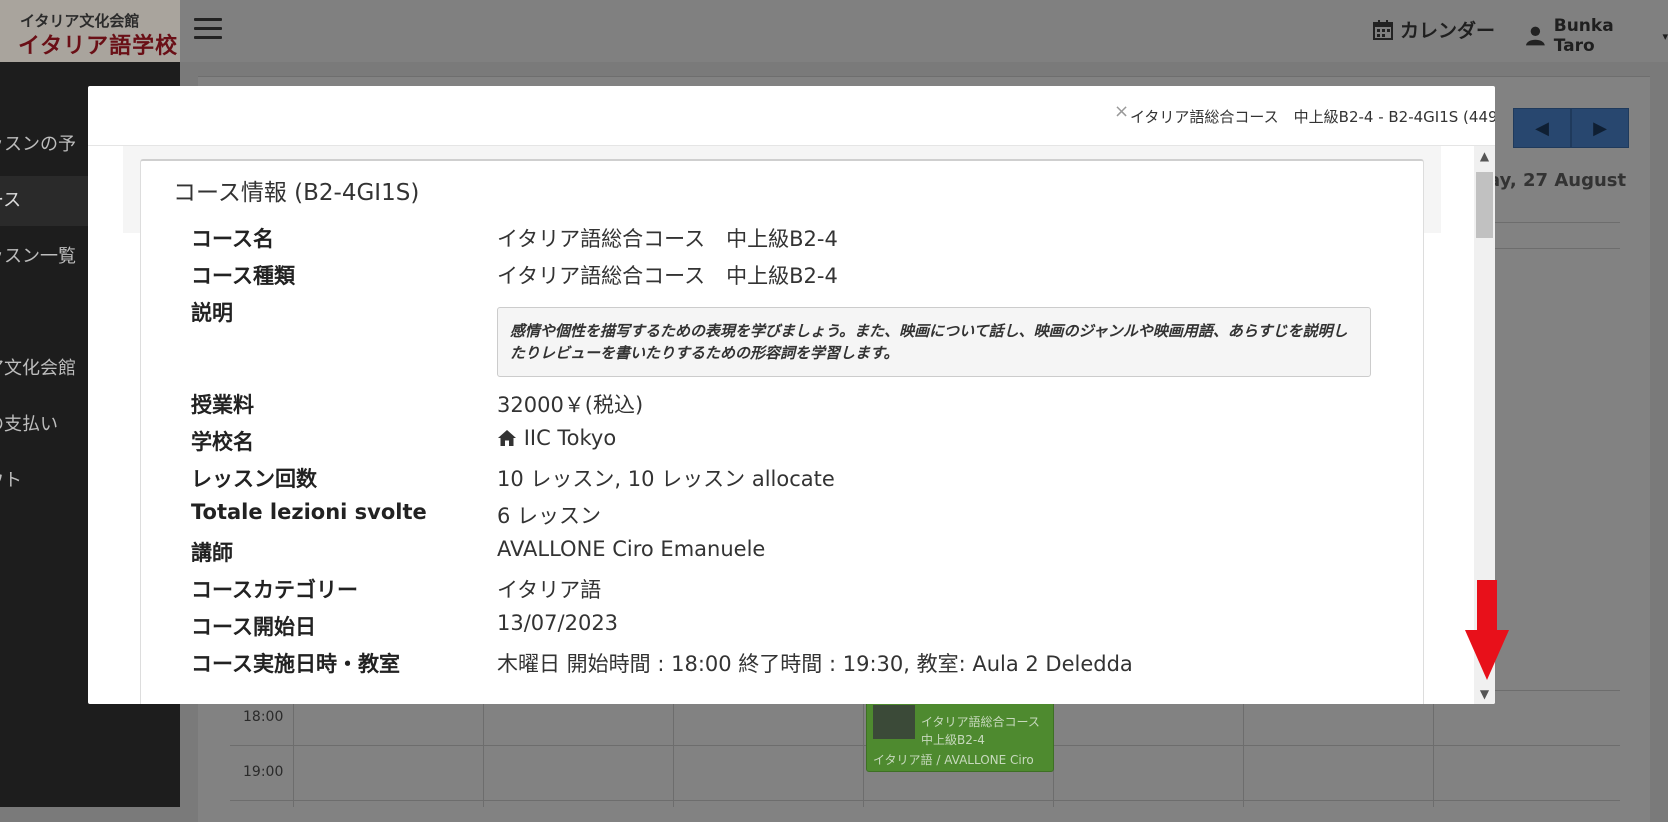 The height and width of the screenshot is (822, 1668). What do you see at coordinates (1557, 180) in the screenshot?
I see `calendar-date-label: ay, 27 August` at bounding box center [1557, 180].